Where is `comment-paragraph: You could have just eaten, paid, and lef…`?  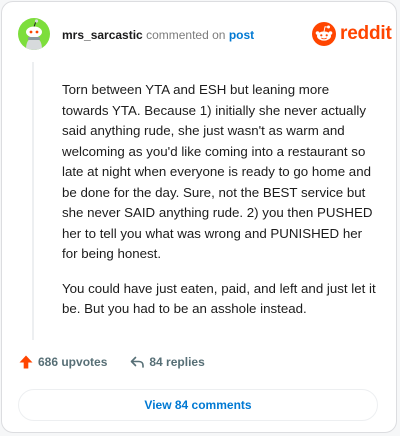
comment-paragraph: You could have just eaten, paid, and lef… is located at coordinates (219, 298).